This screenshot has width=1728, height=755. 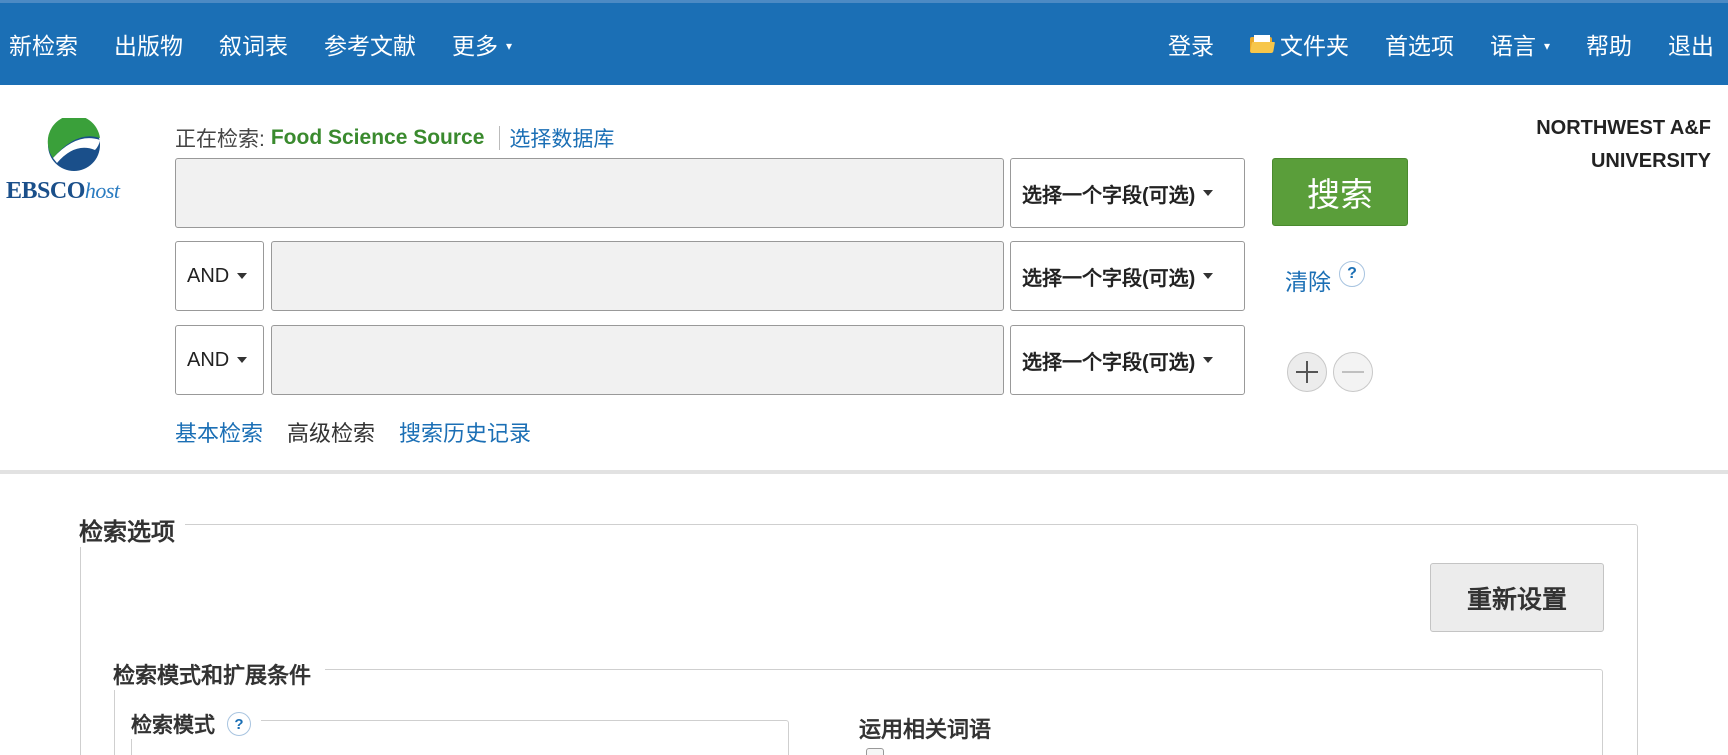 I want to click on nav-exit-label: 退出, so click(x=1691, y=46).